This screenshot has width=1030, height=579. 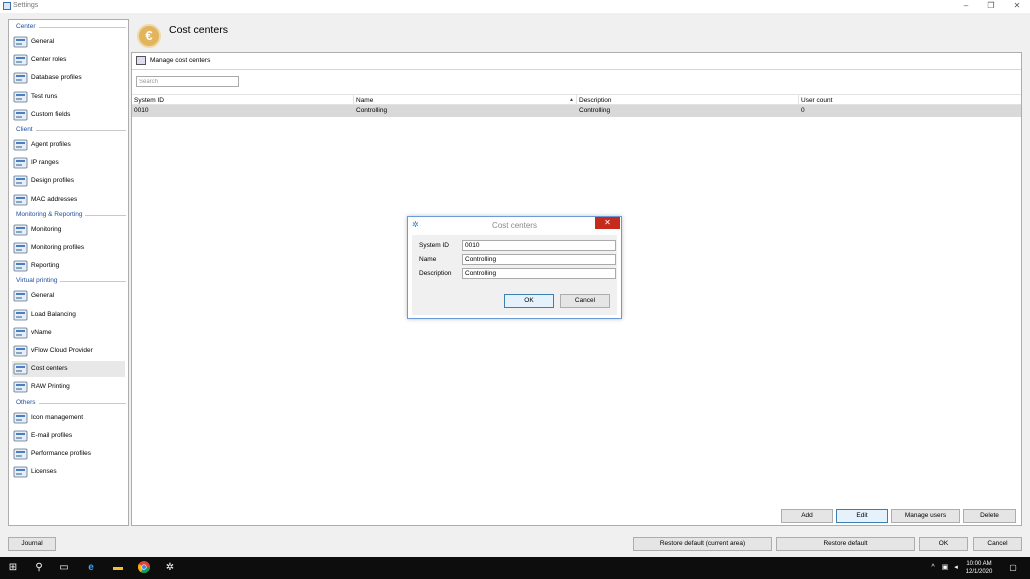 What do you see at coordinates (514, 225) in the screenshot?
I see `dialog-title: Cost centers` at bounding box center [514, 225].